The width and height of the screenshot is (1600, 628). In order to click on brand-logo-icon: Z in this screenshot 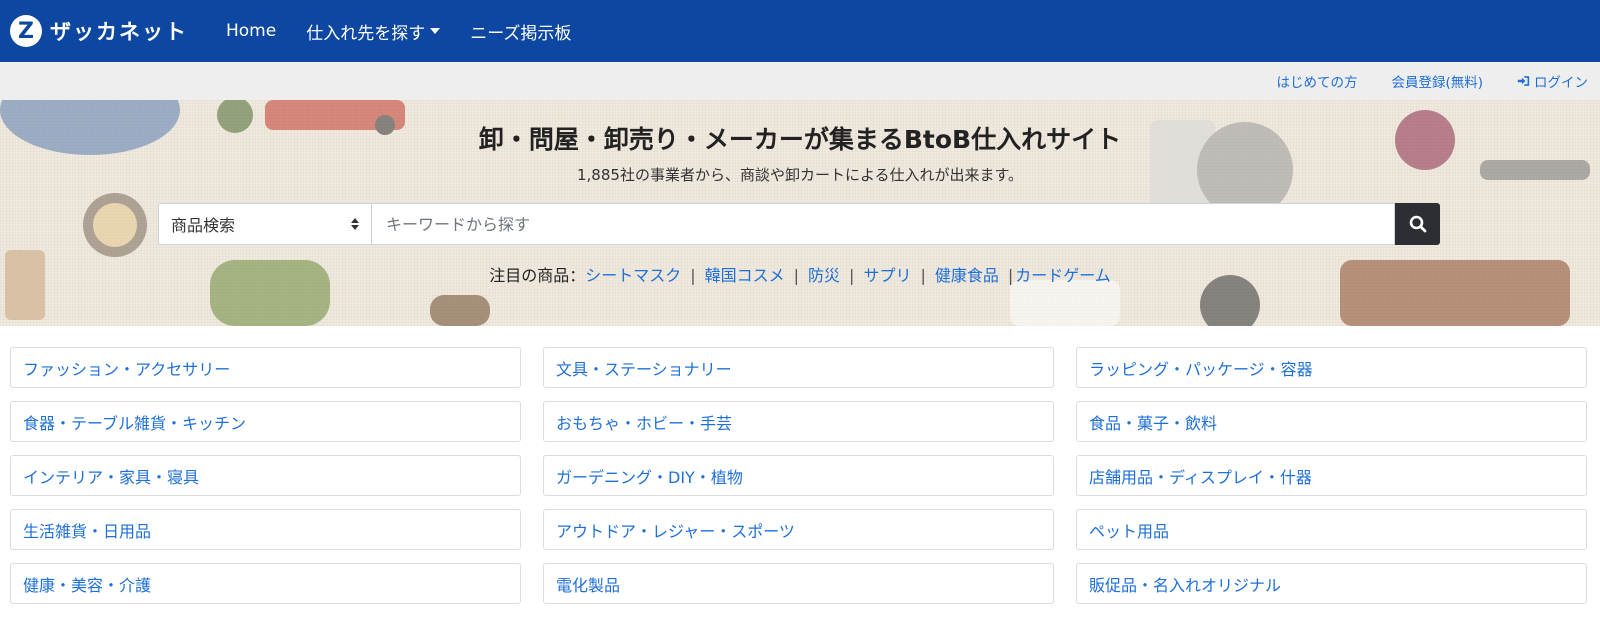, I will do `click(26, 31)`.